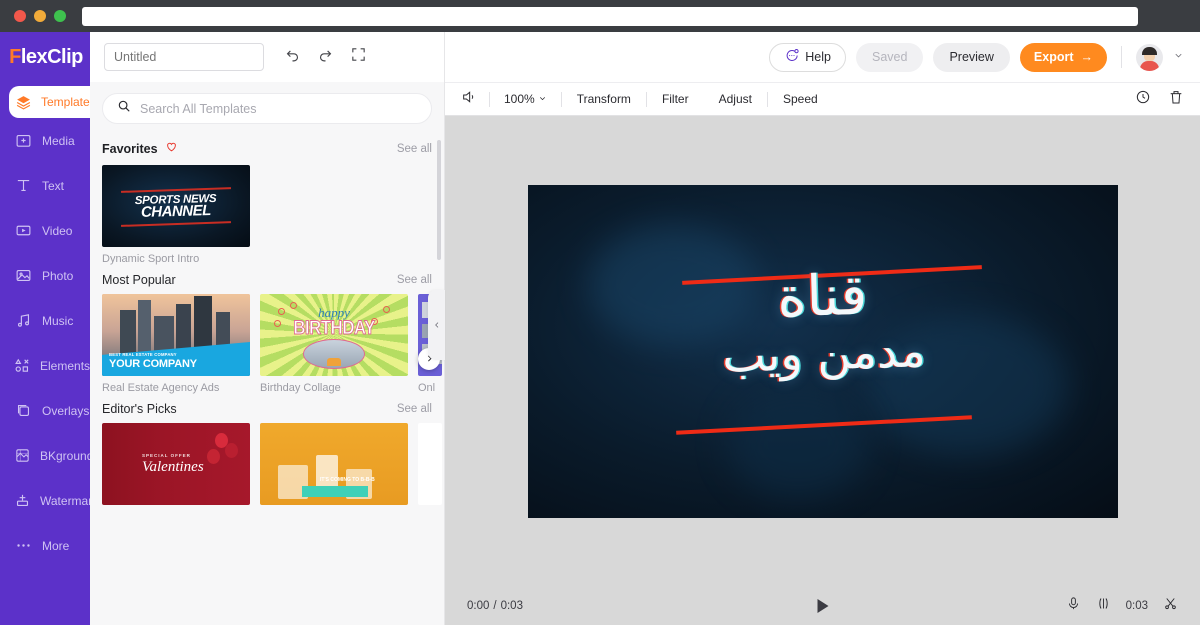 Image resolution: width=1200 pixels, height=625 pixels. Describe the element at coordinates (22, 455) in the screenshot. I see `background-icon` at that location.